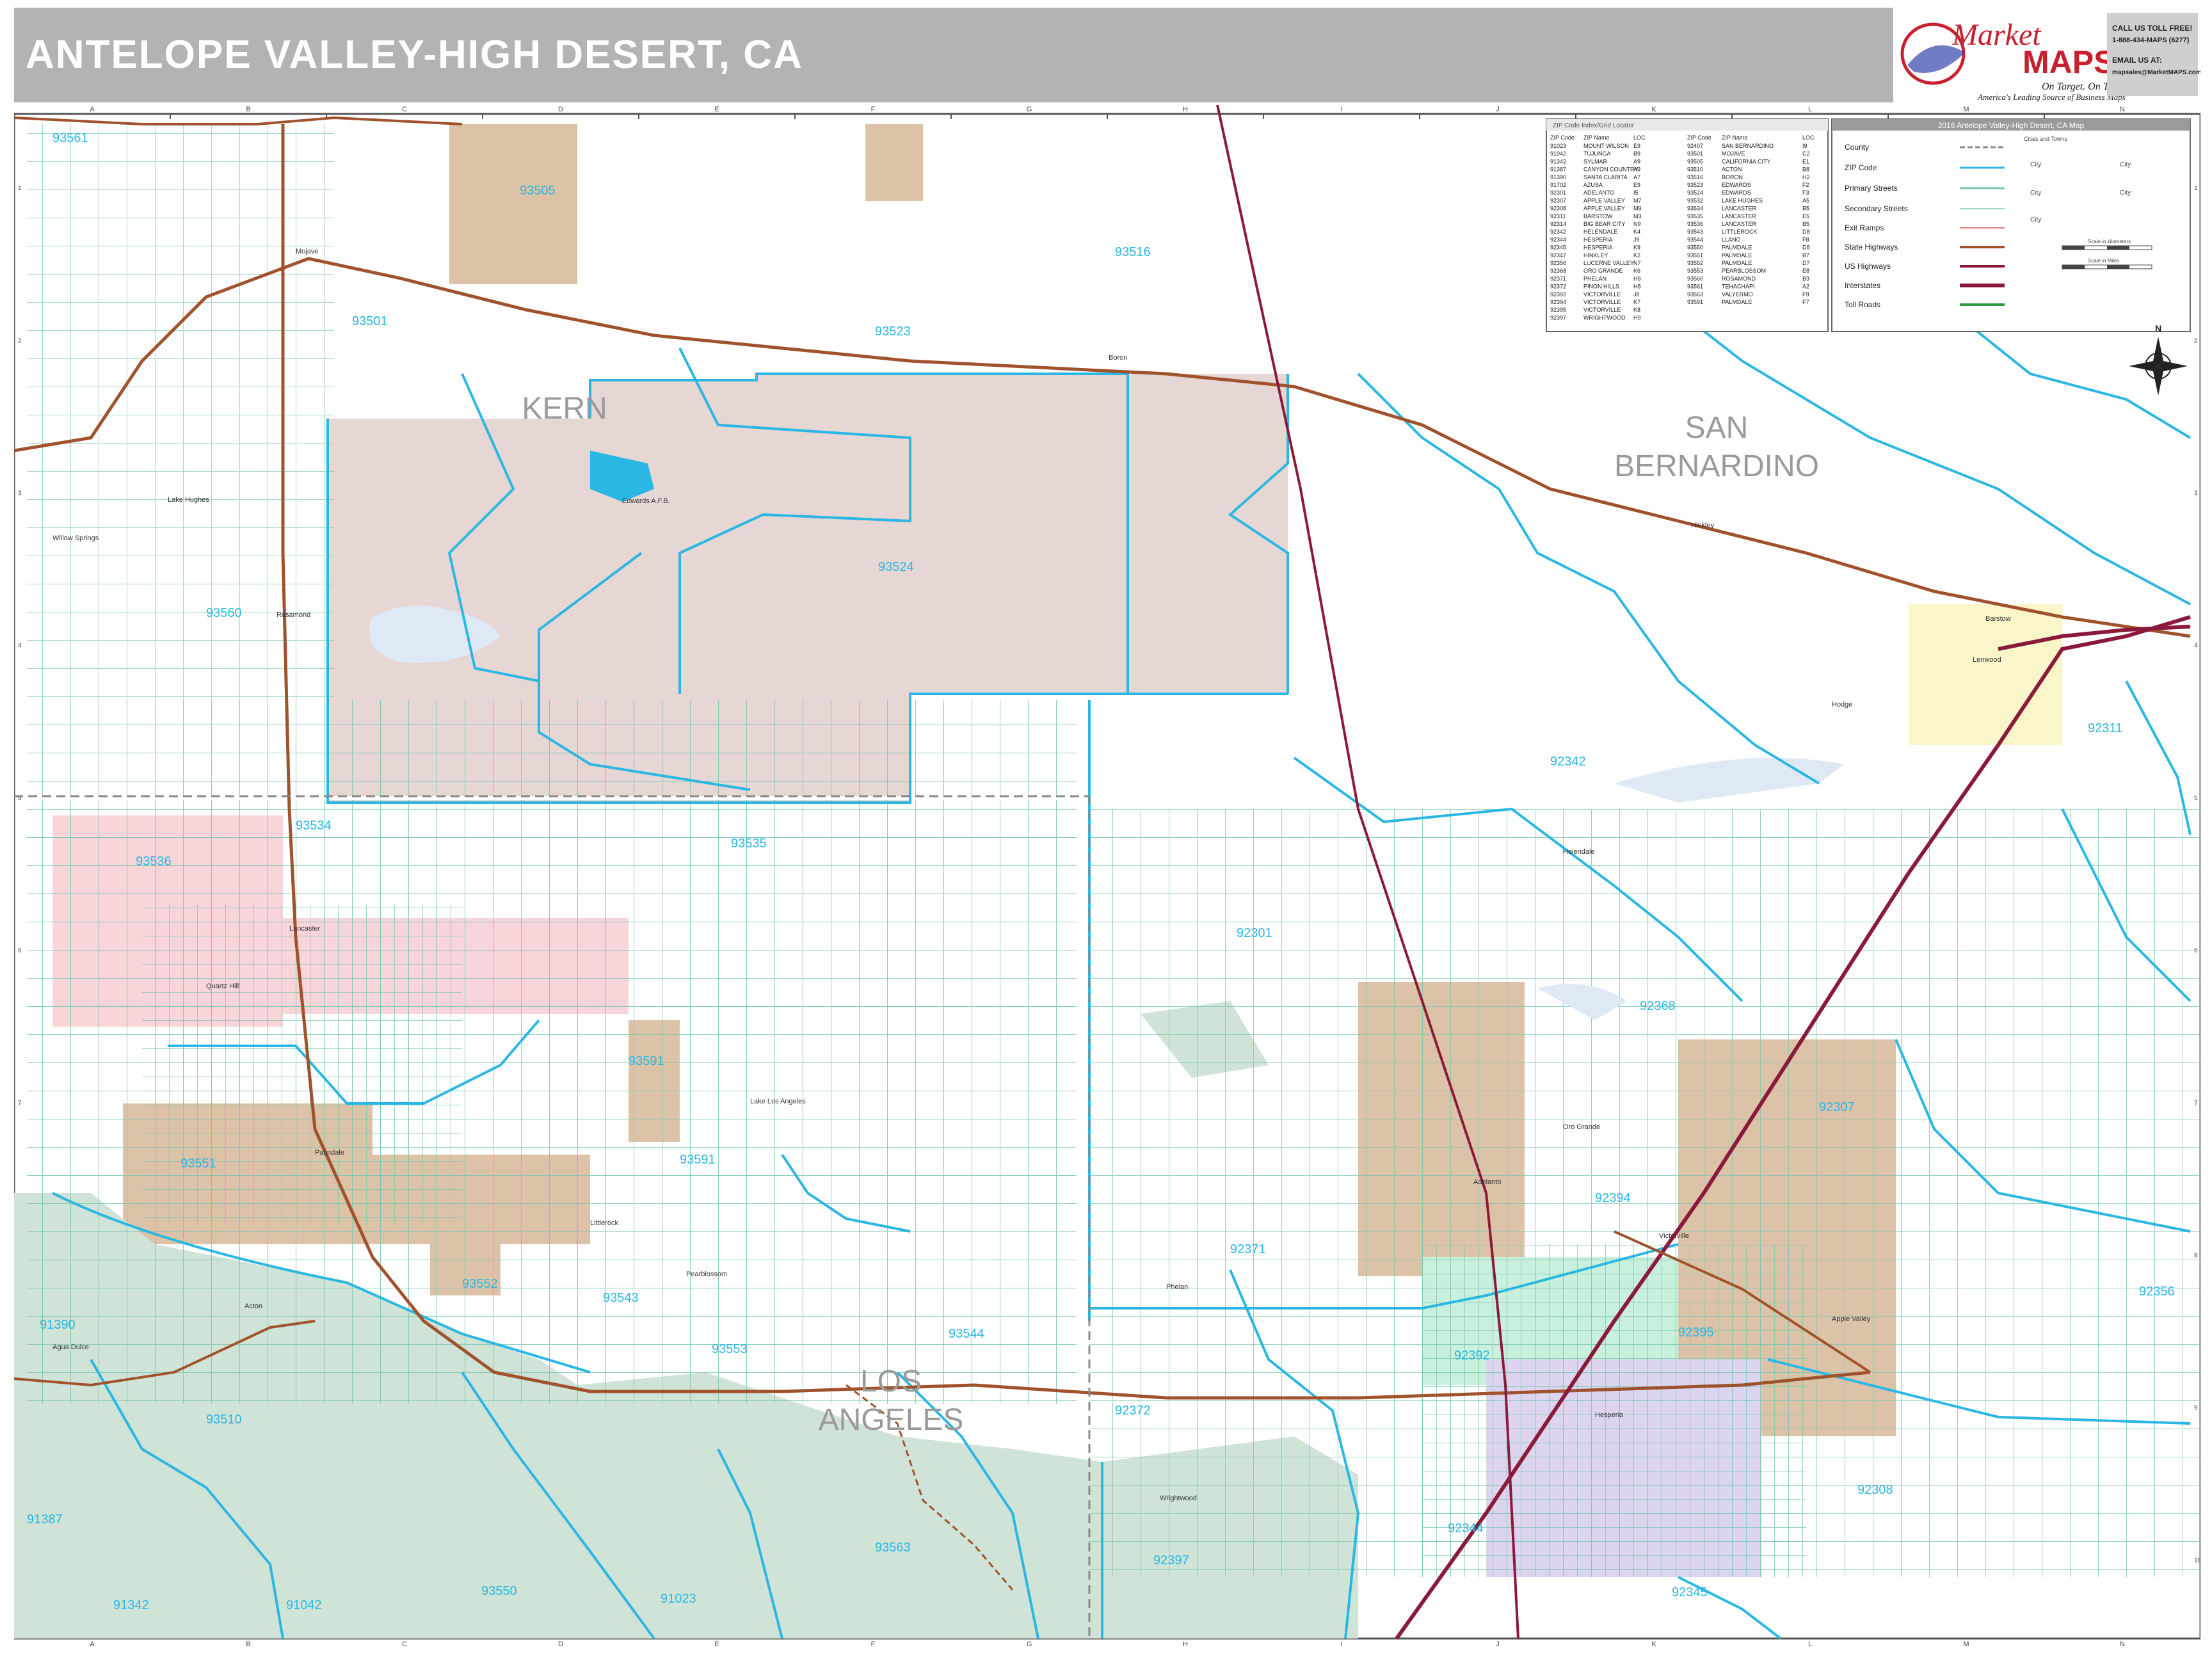 This screenshot has width=2212, height=1659. What do you see at coordinates (1695, 153) in the screenshot?
I see `zip-index-cell: 93501` at bounding box center [1695, 153].